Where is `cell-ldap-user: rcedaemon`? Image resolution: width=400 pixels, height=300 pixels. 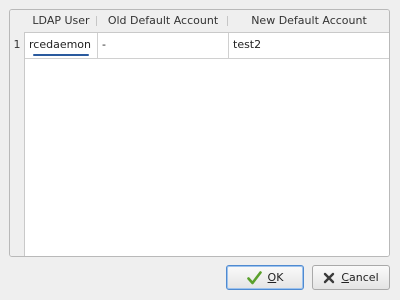
cell-ldap-user: rcedaemon is located at coordinates (61, 45).